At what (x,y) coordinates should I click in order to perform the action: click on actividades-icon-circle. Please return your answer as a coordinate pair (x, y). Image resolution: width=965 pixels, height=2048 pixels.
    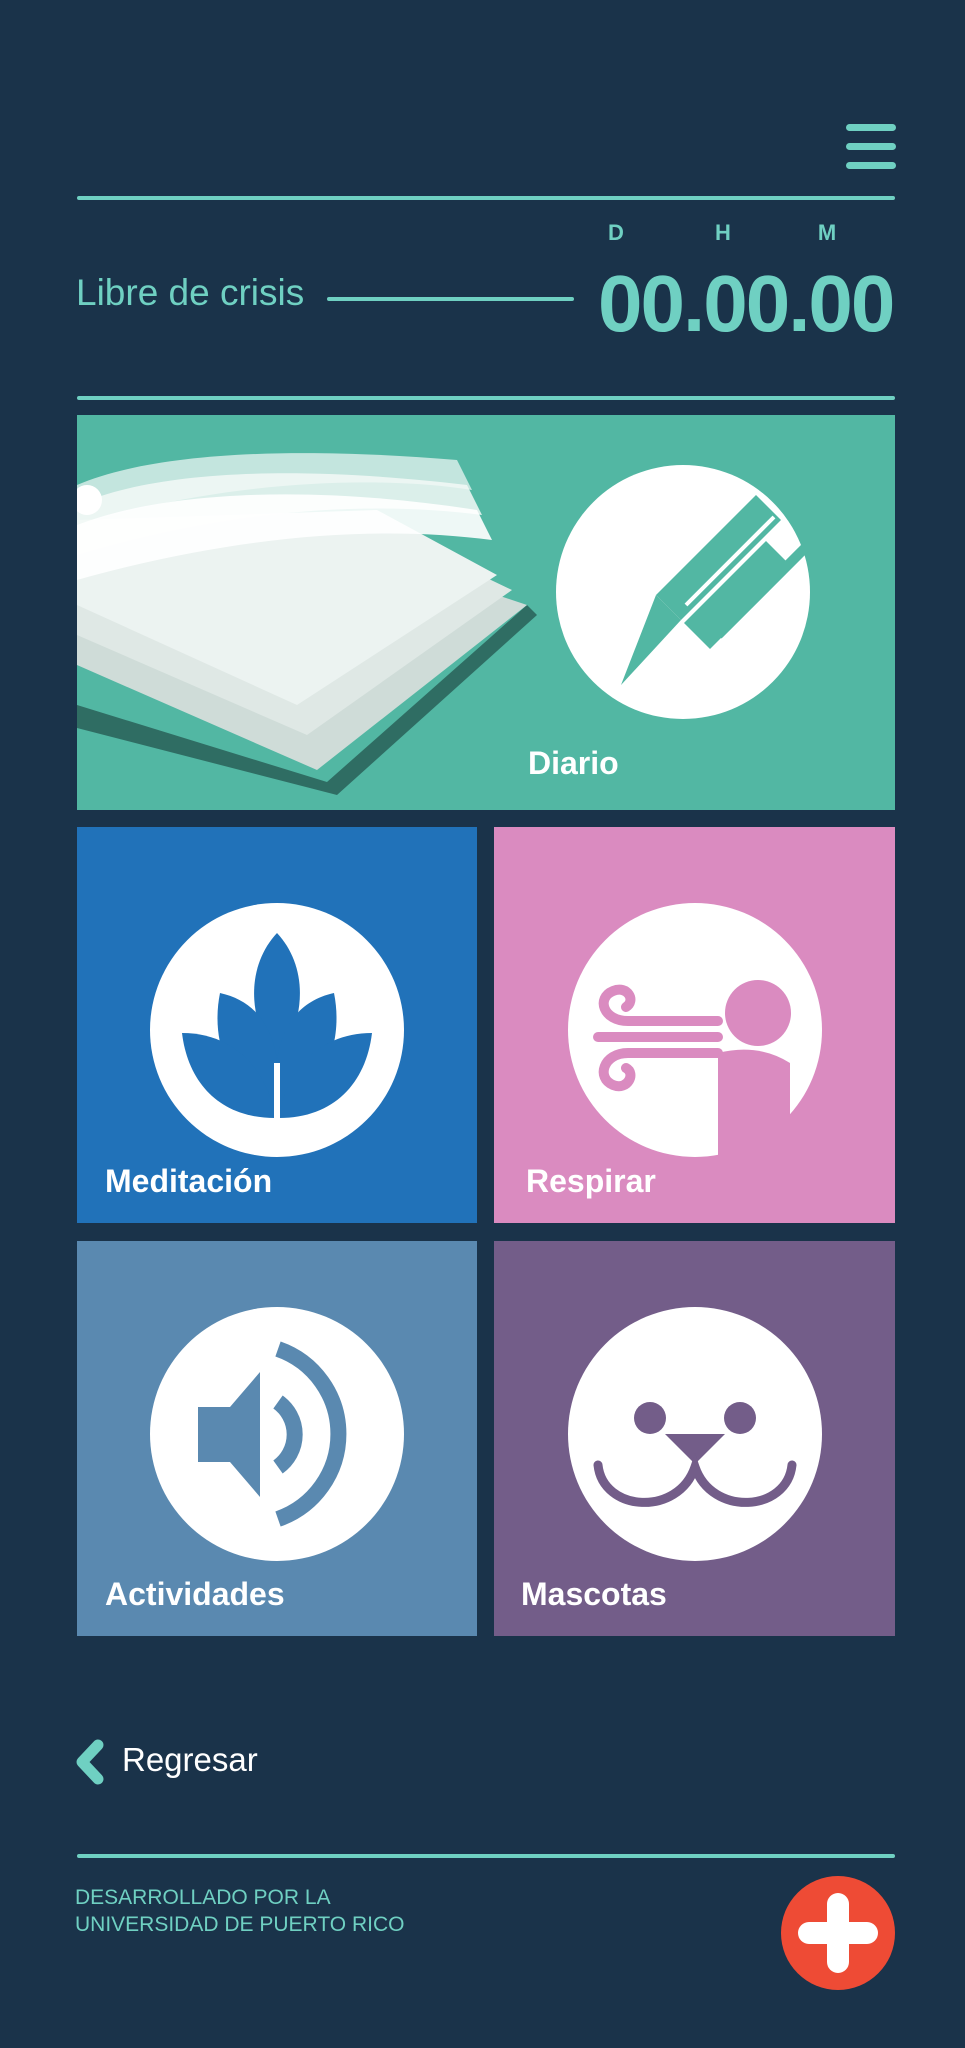
    Looking at the image, I should click on (277, 1434).